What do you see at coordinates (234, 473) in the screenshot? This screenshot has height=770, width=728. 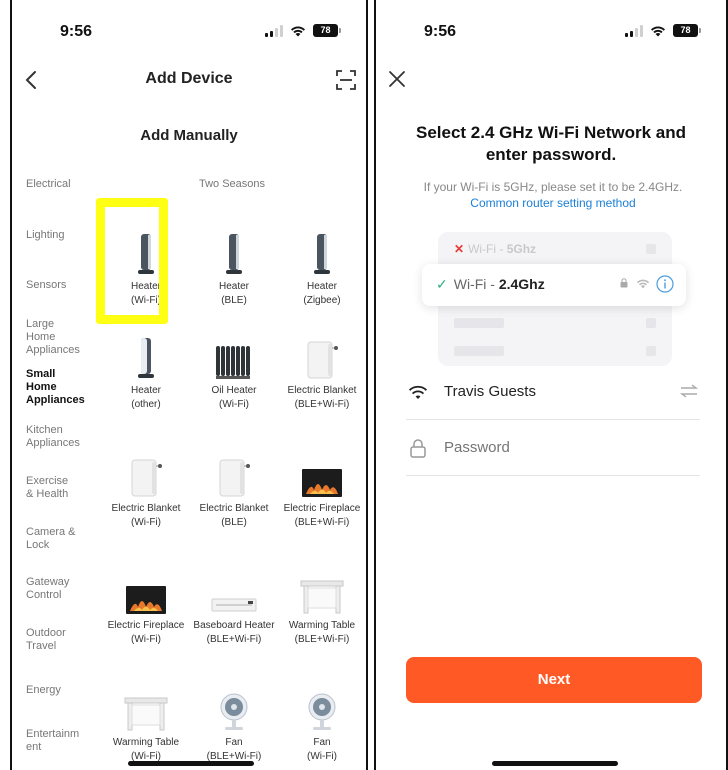 I see `electric-blanket-icon` at bounding box center [234, 473].